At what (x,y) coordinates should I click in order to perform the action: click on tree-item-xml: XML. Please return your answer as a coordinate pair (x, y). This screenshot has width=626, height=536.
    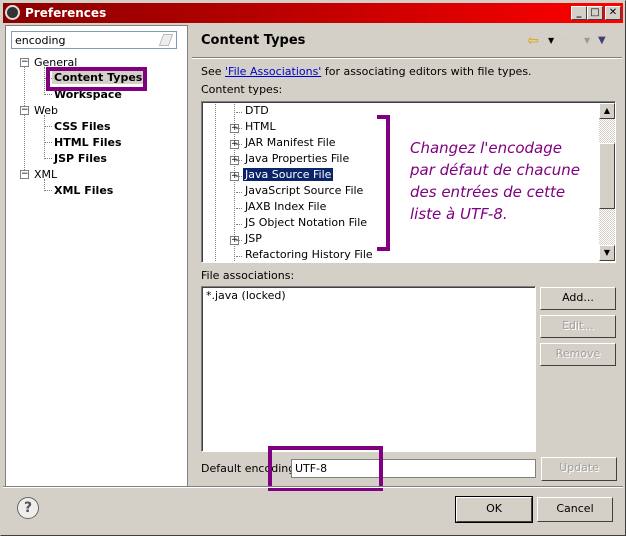
    Looking at the image, I should click on (45, 174).